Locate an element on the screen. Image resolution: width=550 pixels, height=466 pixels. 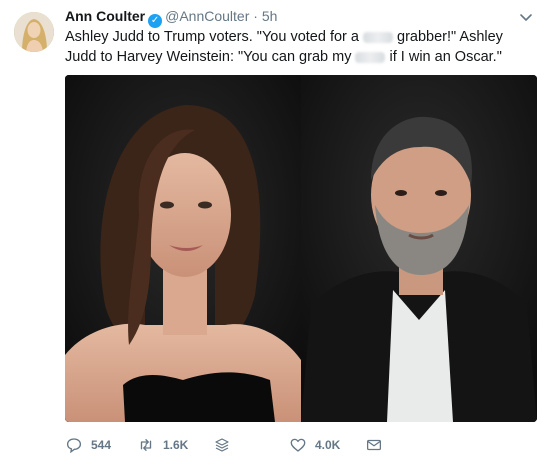
envelope-icon is located at coordinates (374, 445).